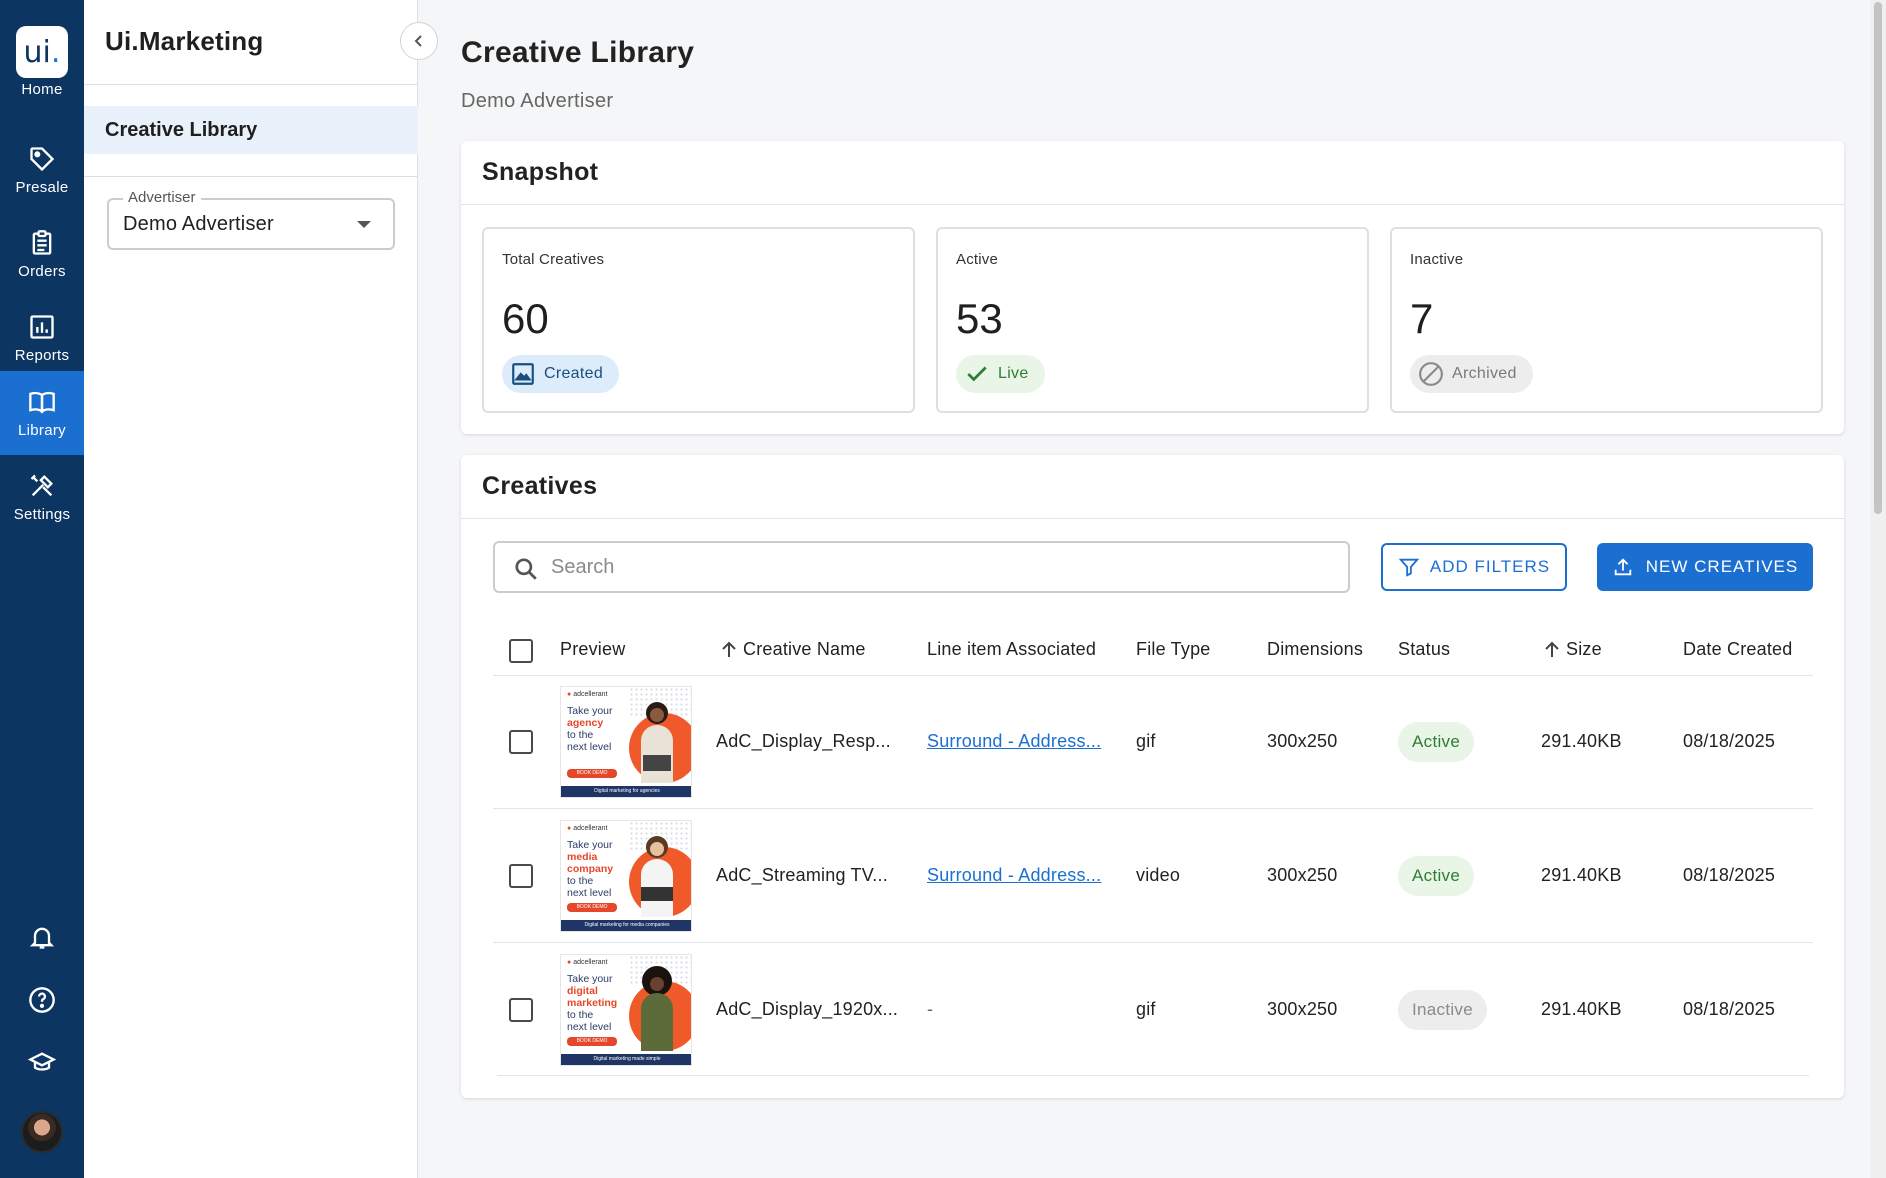 The height and width of the screenshot is (1178, 1886). I want to click on graduation-cap-icon, so click(42, 1061).